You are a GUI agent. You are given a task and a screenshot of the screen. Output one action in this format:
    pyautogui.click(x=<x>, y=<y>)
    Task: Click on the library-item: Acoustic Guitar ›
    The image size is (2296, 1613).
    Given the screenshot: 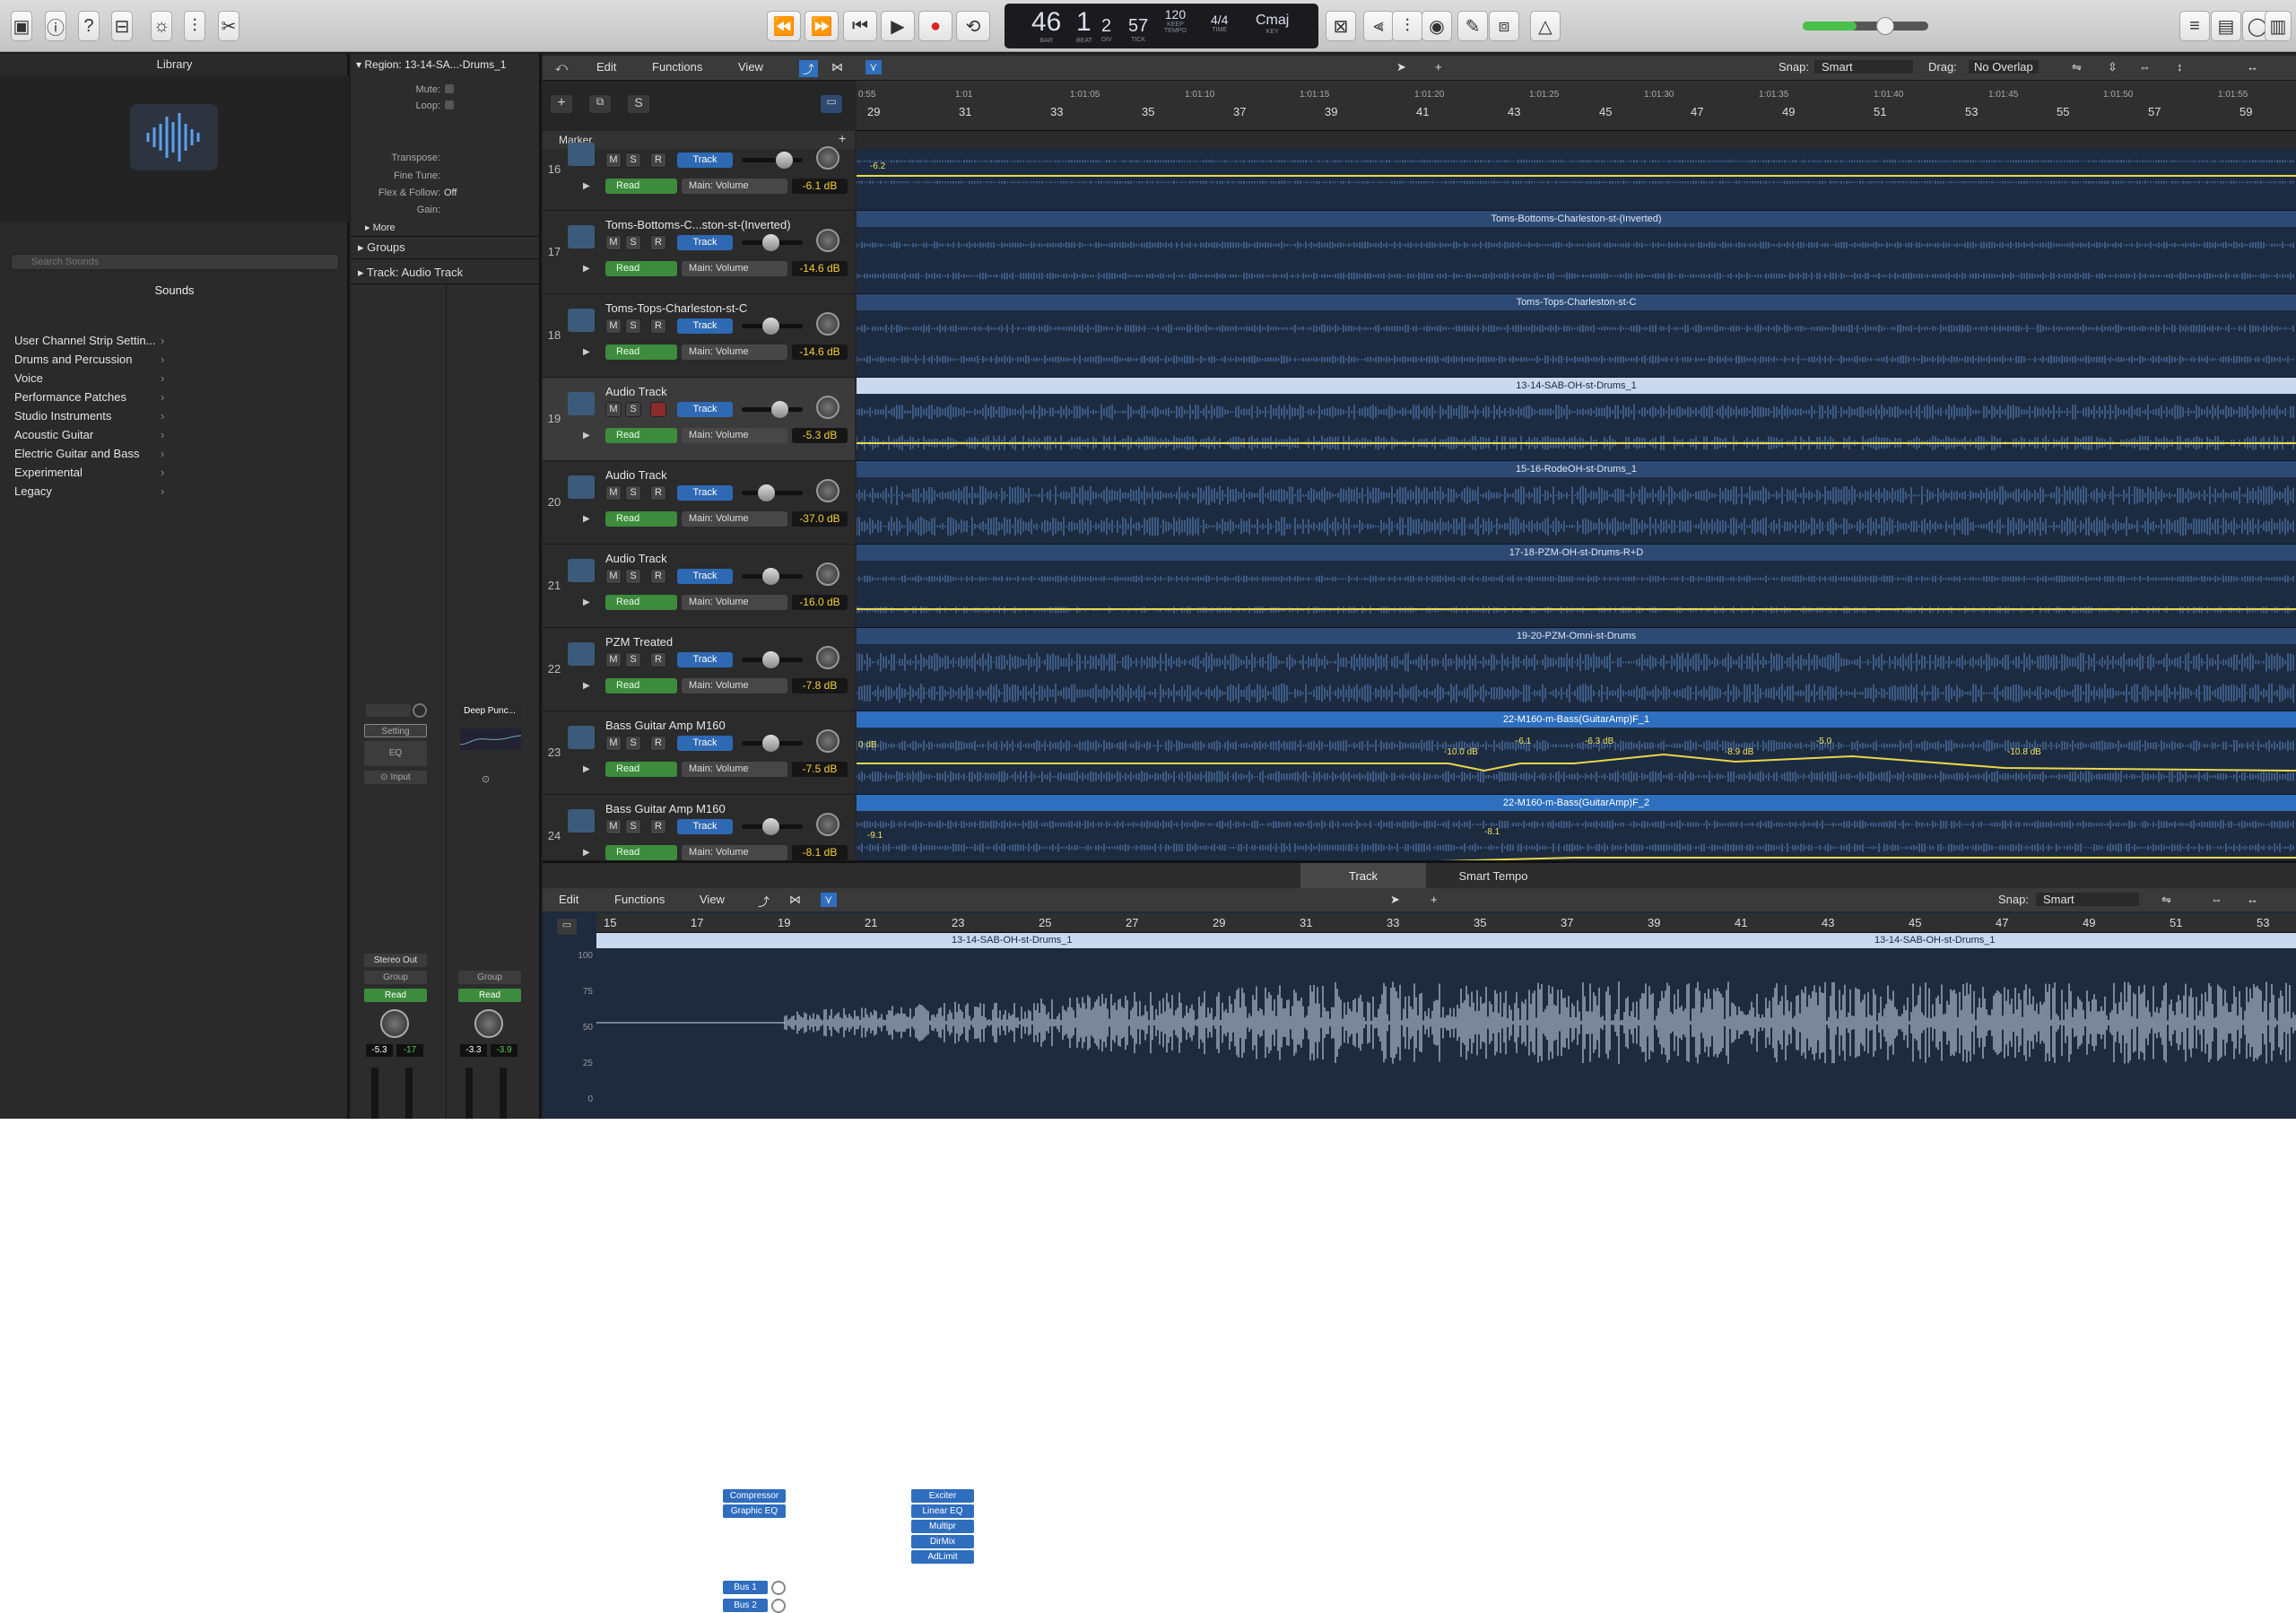 What is the action you would take?
    pyautogui.click(x=89, y=434)
    